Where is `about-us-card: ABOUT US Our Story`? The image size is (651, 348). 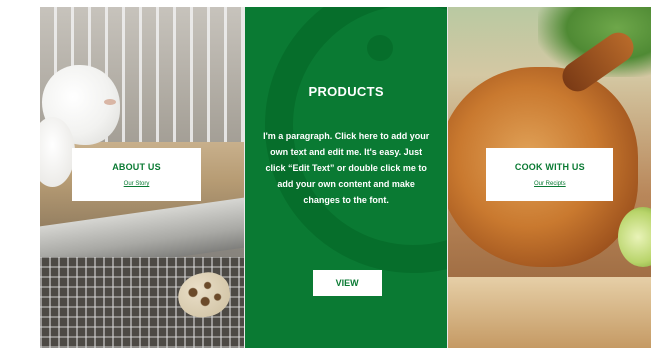
about-us-card: ABOUT US Our Story is located at coordinates (136, 174).